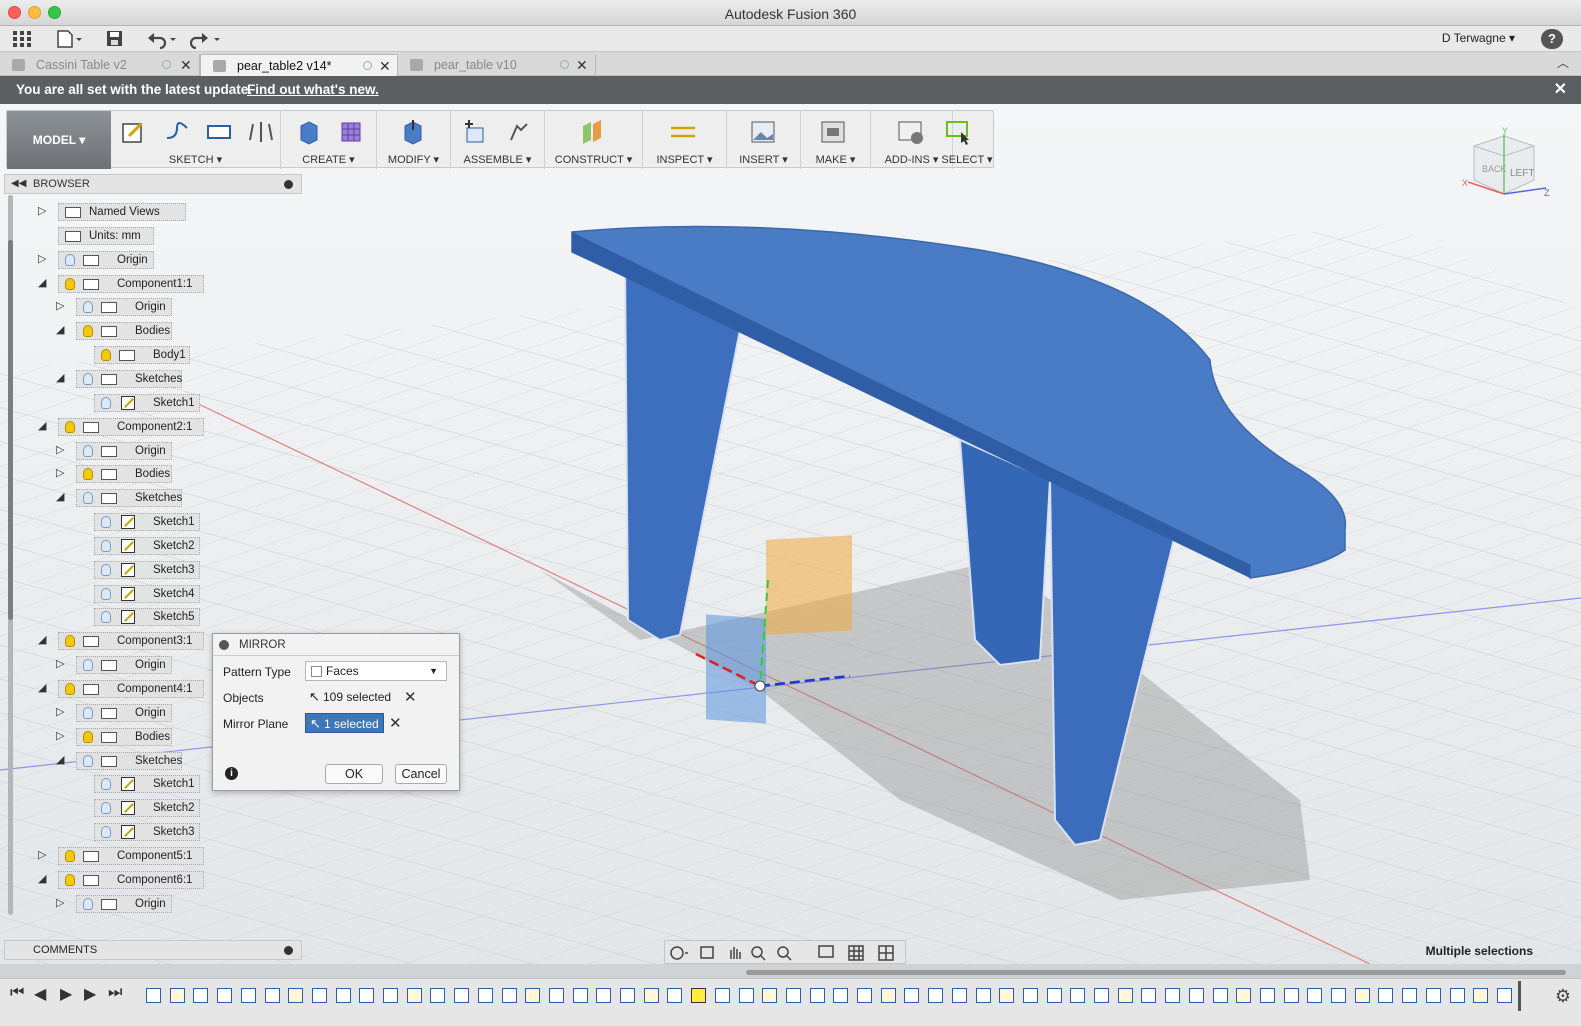 The image size is (1581, 1026). Describe the element at coordinates (18, 184) in the screenshot. I see `collapse-browser-icon: ◀◀` at that location.